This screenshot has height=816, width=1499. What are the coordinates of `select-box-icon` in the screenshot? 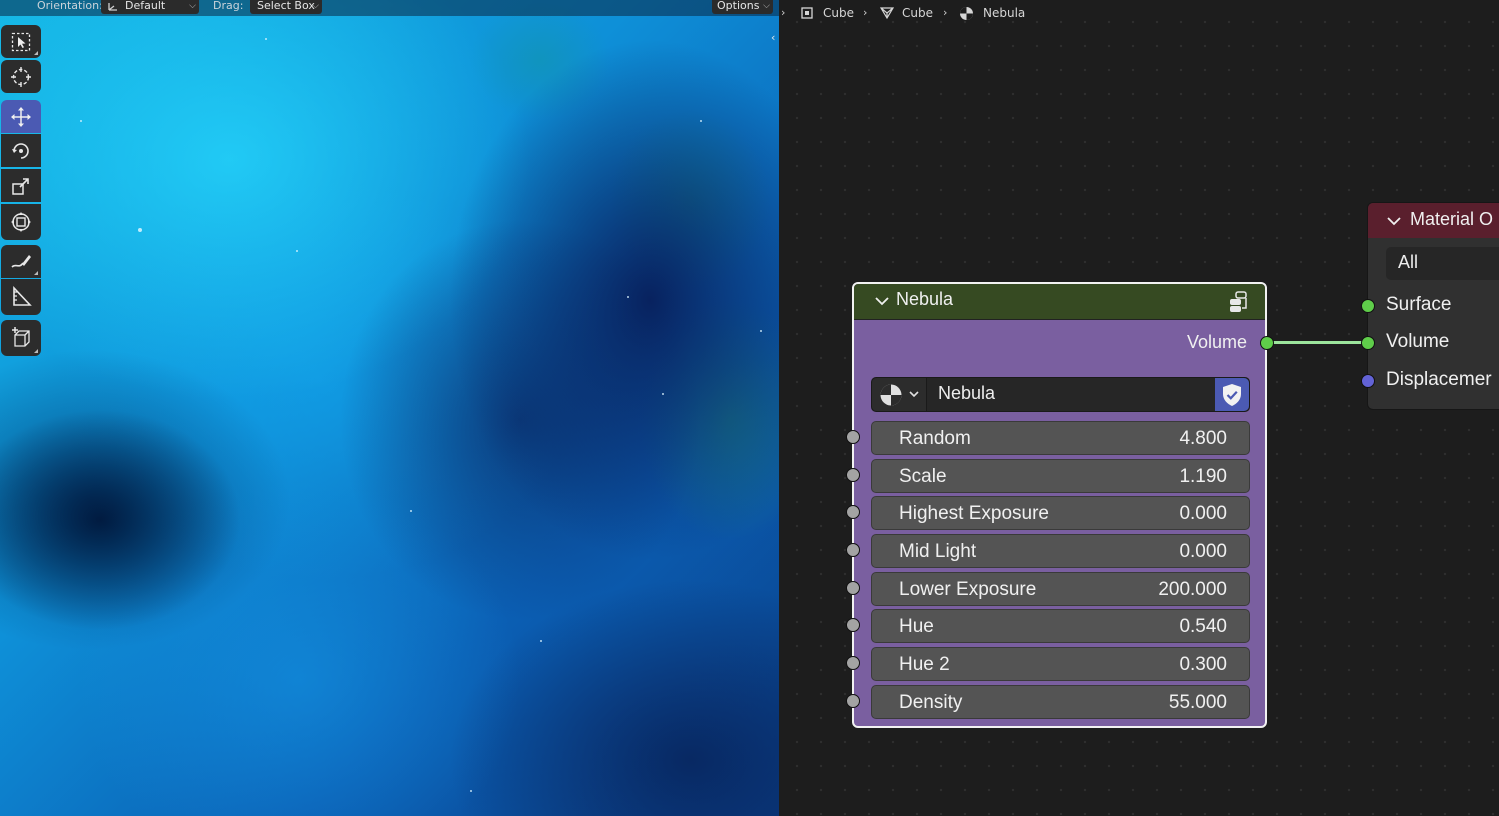 It's located at (21, 41).